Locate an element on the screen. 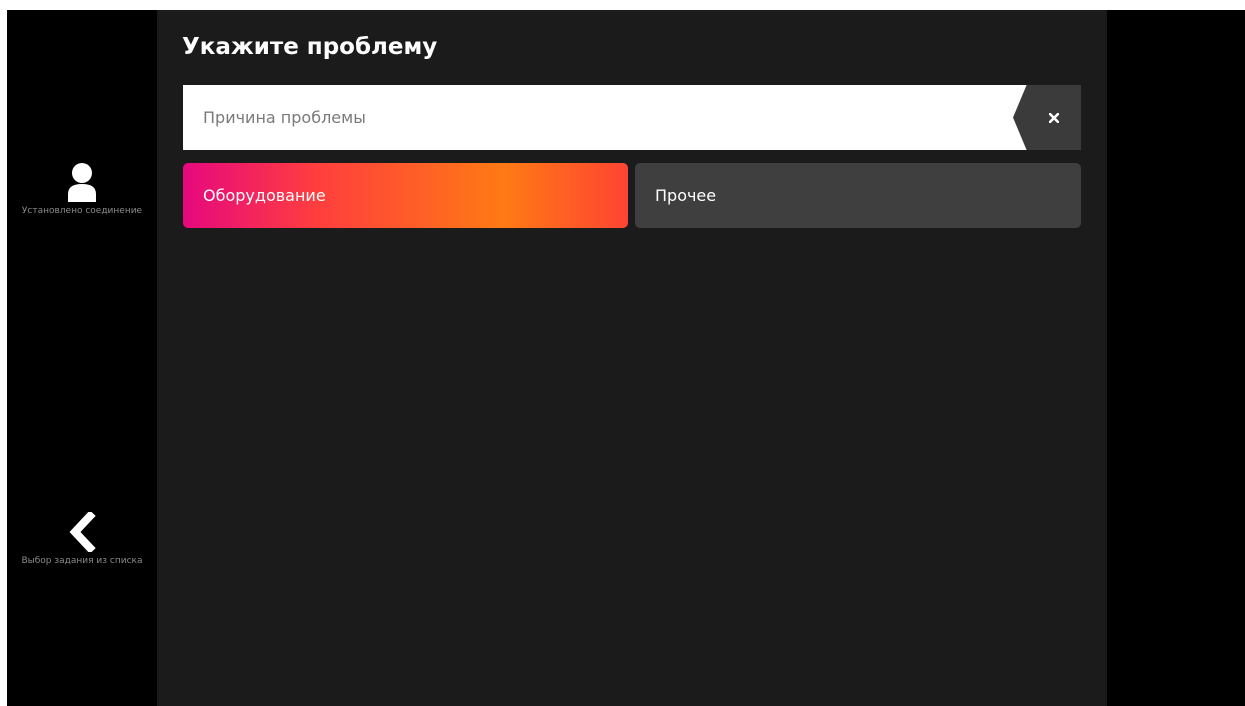 This screenshot has width=1245, height=706. search-bar is located at coordinates (632, 117).